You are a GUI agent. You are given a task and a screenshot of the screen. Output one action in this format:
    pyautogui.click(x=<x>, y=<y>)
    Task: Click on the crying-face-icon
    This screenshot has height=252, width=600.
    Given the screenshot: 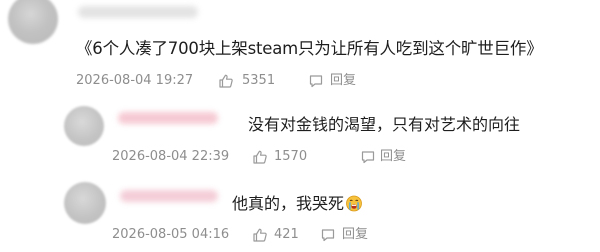 What is the action you would take?
    pyautogui.click(x=354, y=203)
    